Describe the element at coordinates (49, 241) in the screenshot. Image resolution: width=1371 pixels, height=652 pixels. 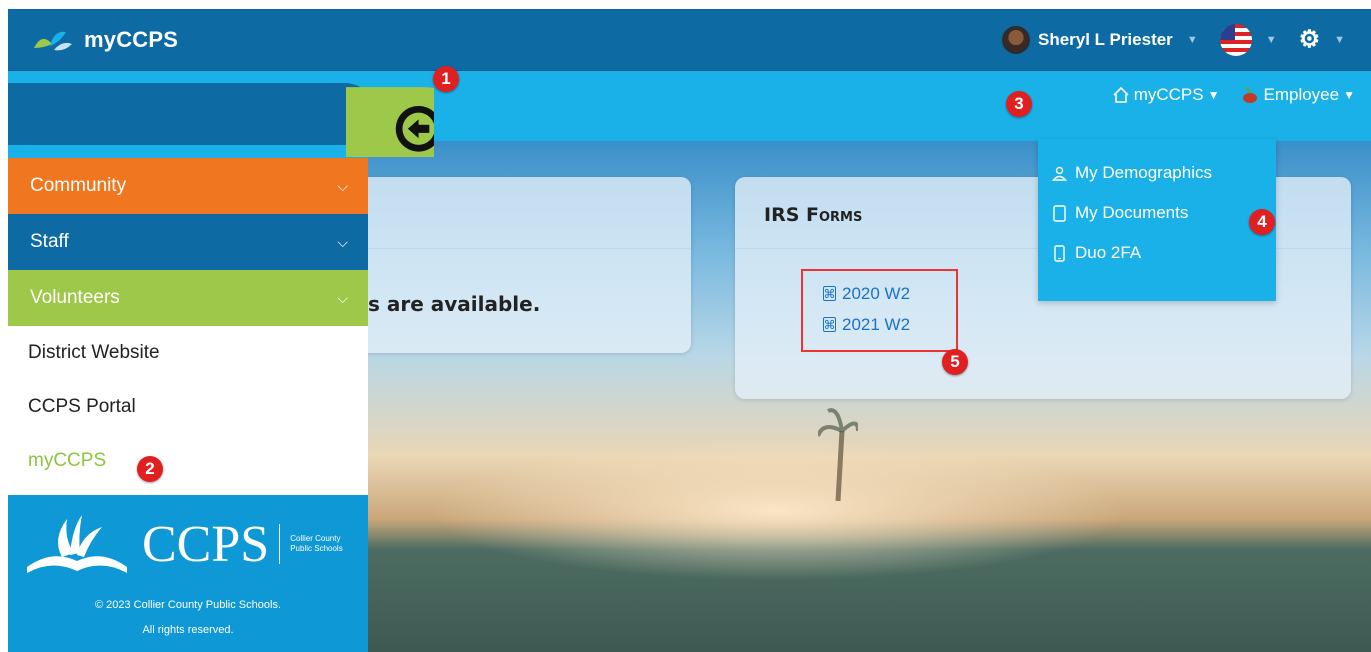
I see `sidebar-item-label: Staff` at that location.